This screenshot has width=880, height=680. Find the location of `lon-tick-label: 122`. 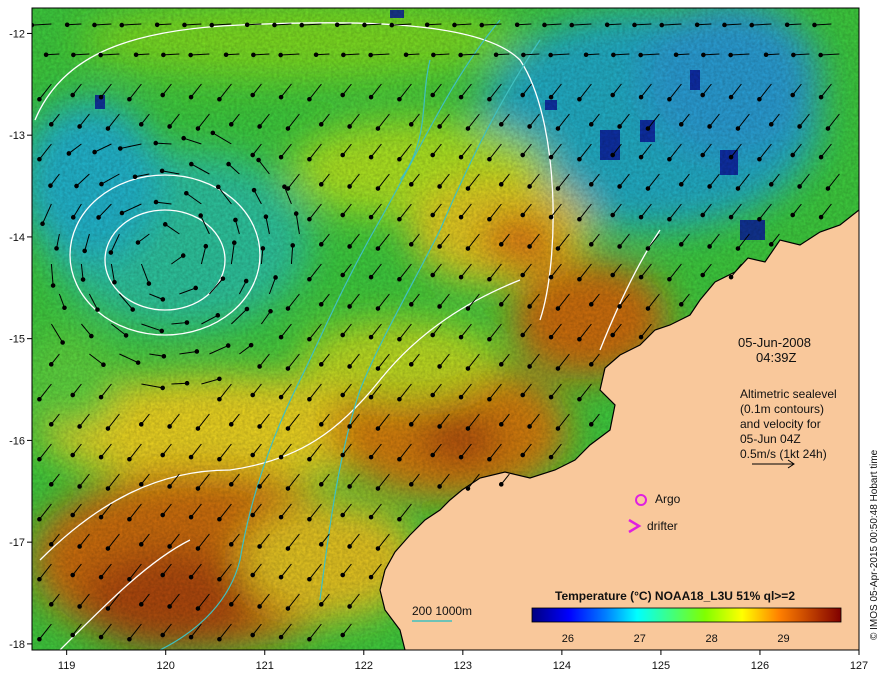

lon-tick-label: 122 is located at coordinates (364, 666).